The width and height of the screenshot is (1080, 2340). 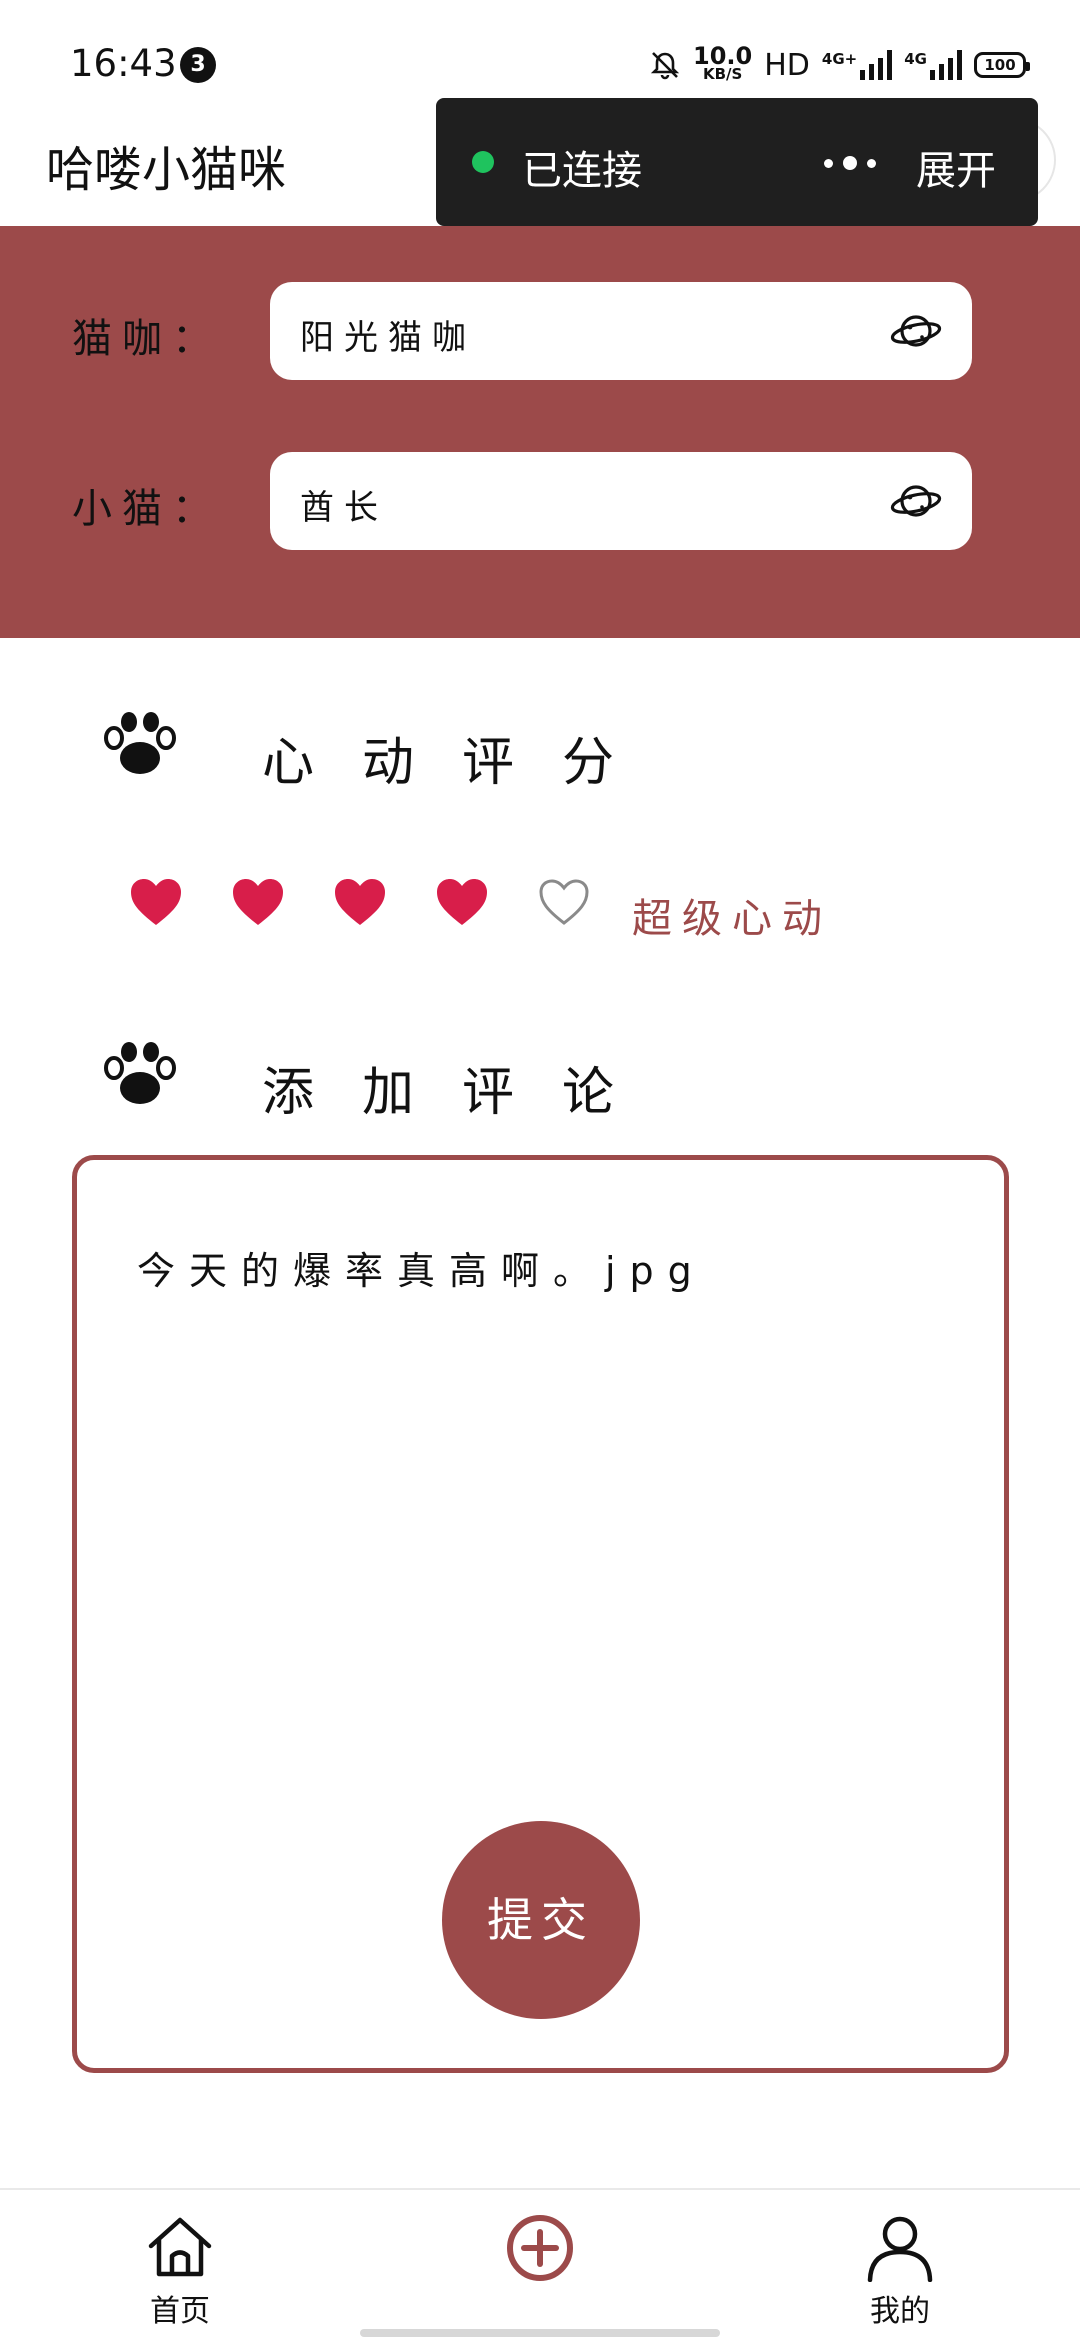 What do you see at coordinates (737, 162) in the screenshot?
I see `connection-toast: 已连接 展开` at bounding box center [737, 162].